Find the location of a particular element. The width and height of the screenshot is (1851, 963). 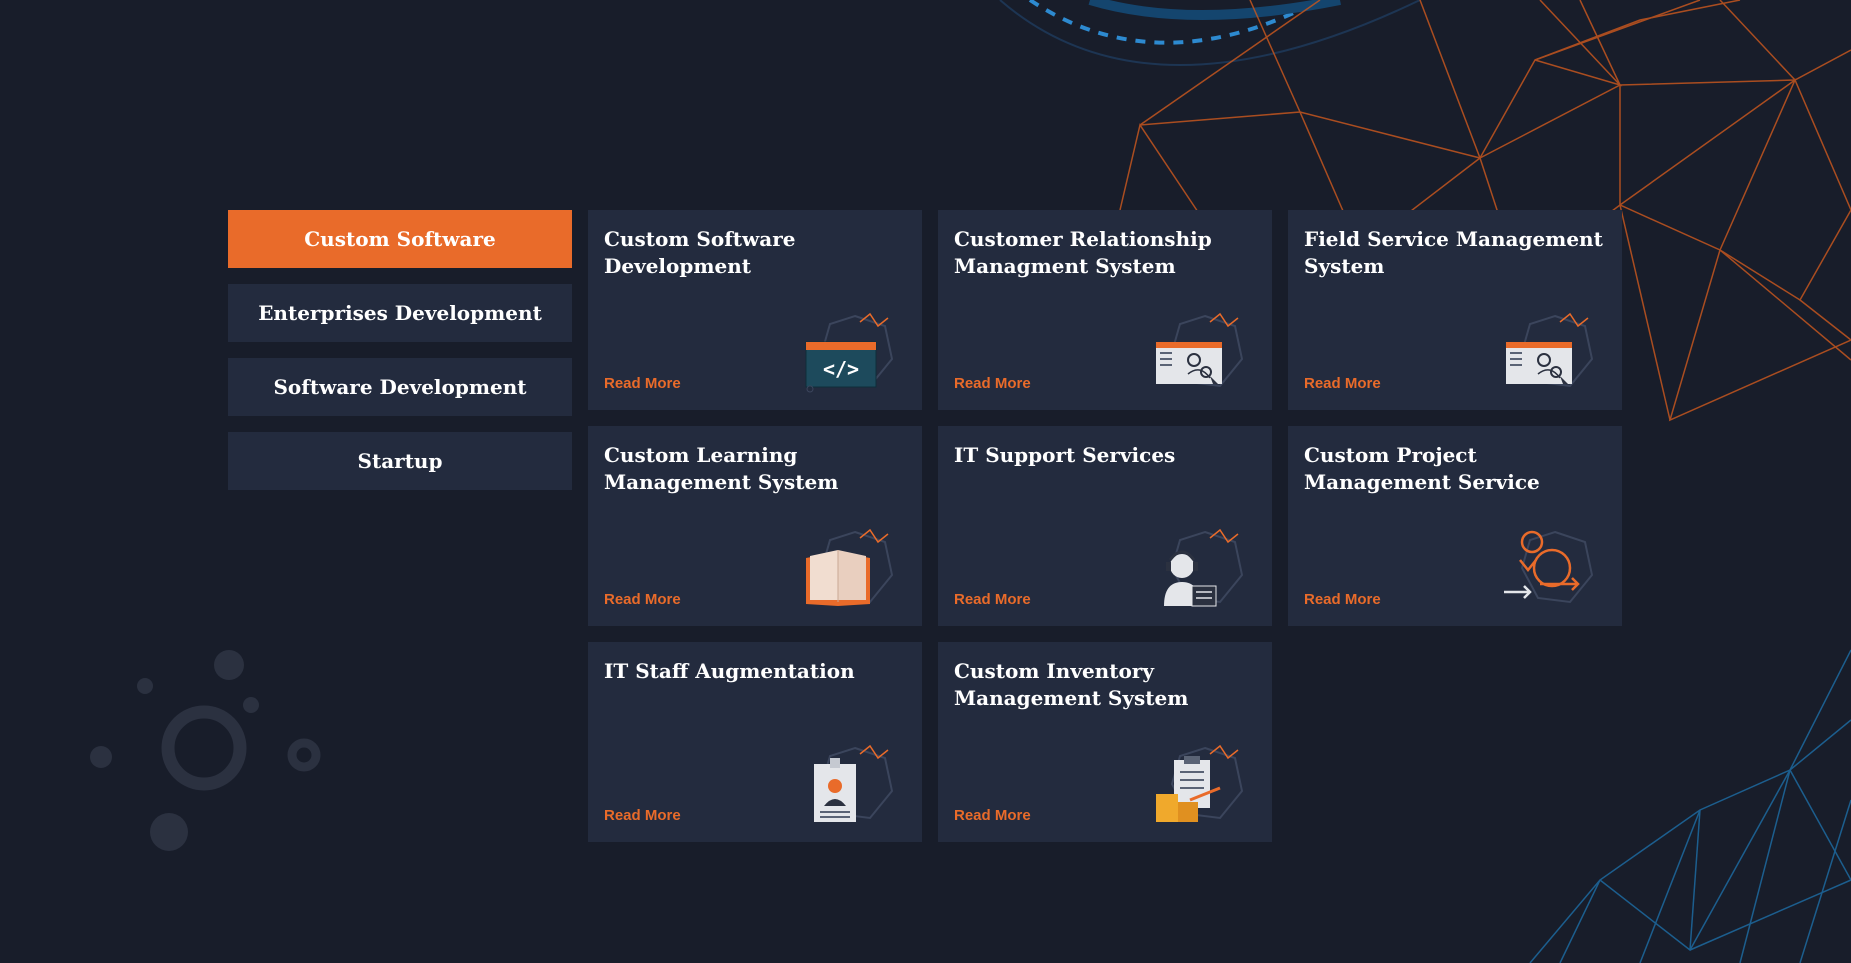

tab-enterprises-development: Enterprises Development is located at coordinates (400, 313).